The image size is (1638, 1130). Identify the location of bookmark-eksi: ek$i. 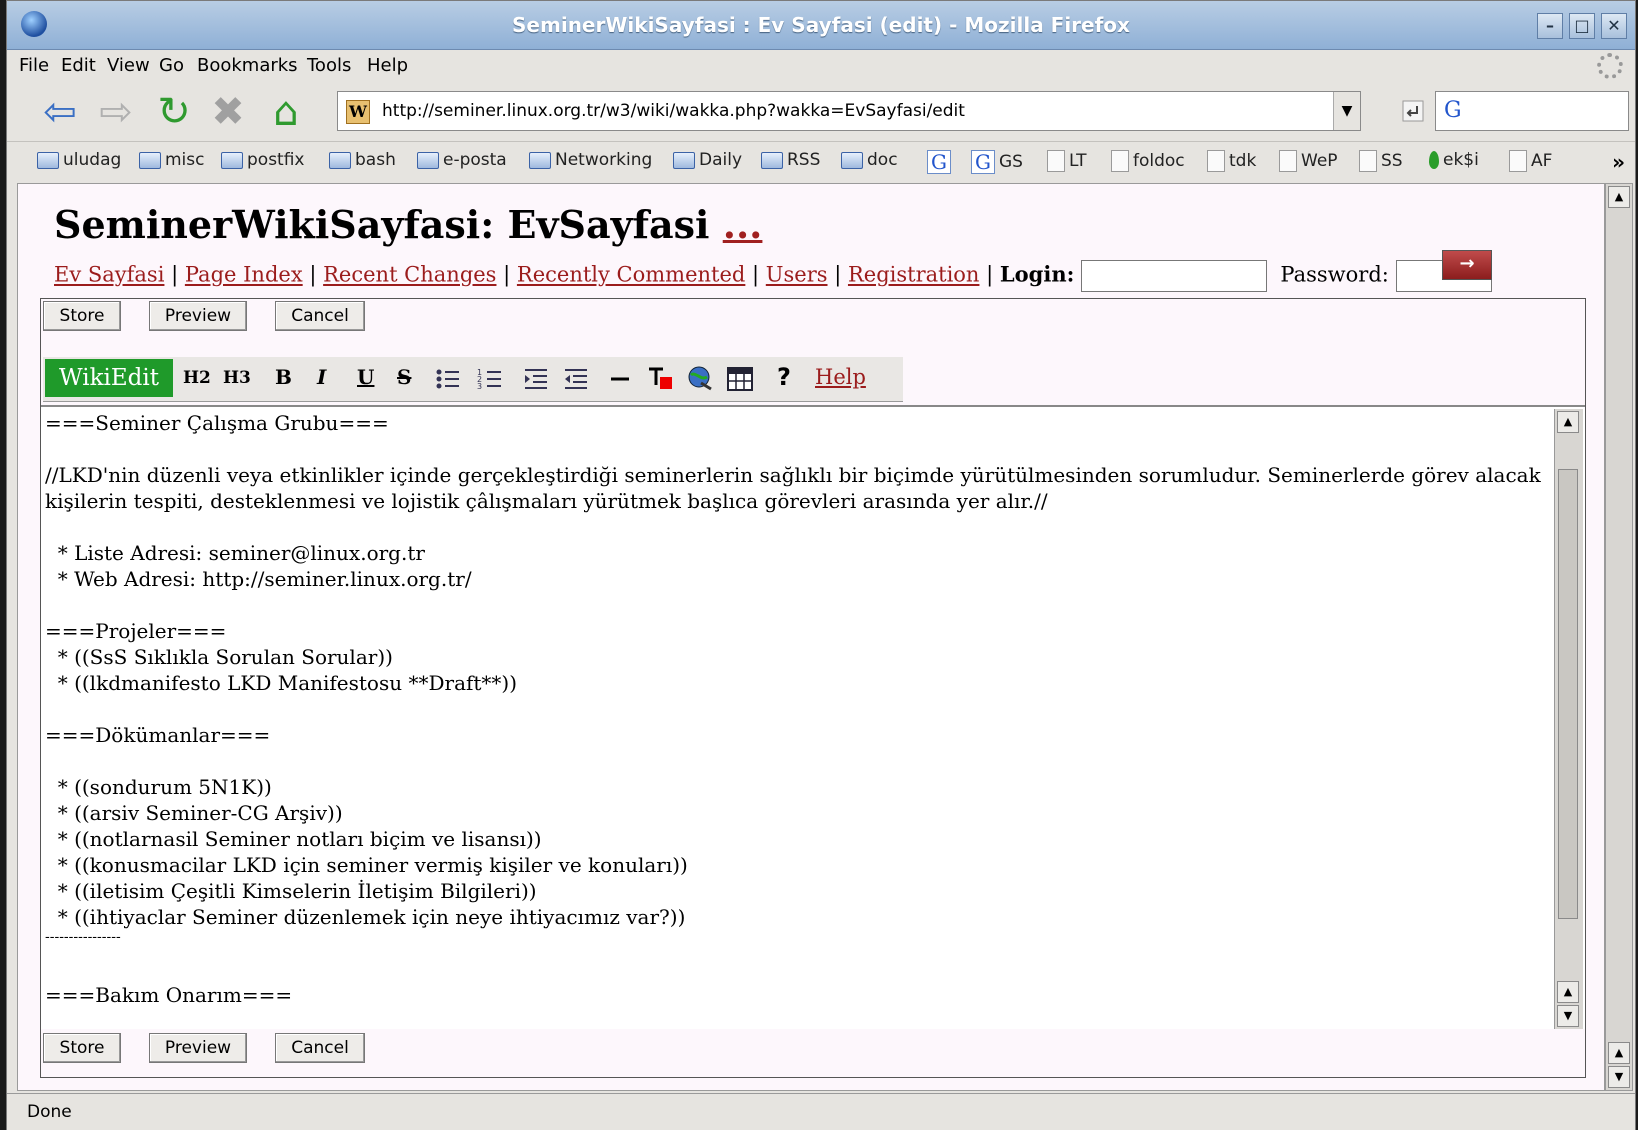
(1454, 160).